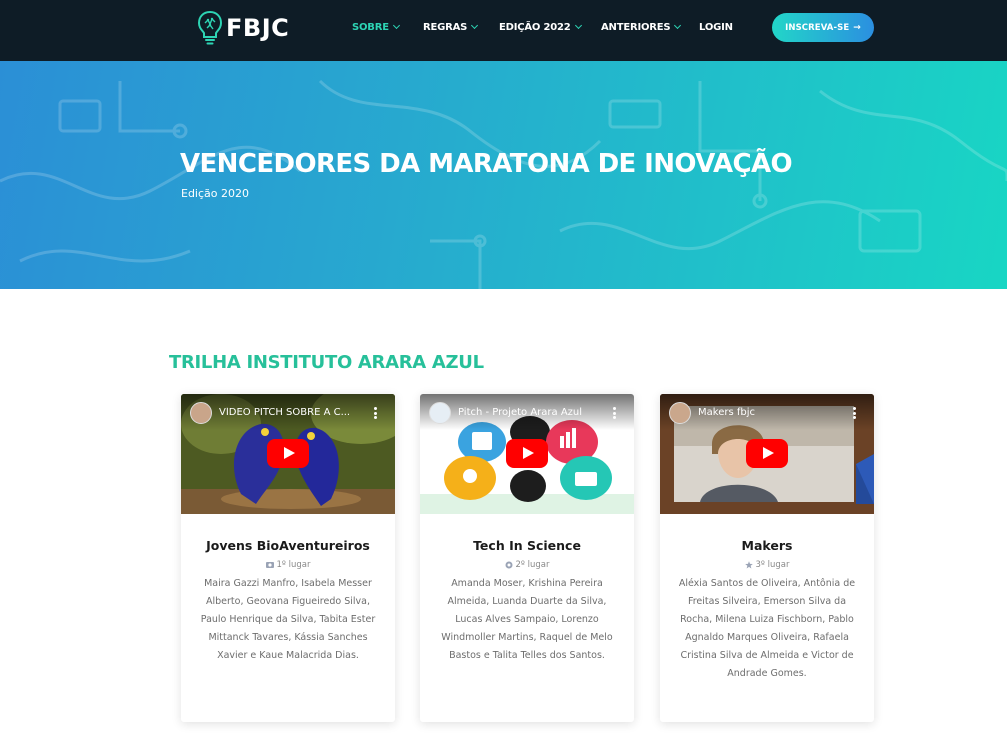 Image resolution: width=1007 pixels, height=752 pixels. Describe the element at coordinates (767, 412) in the screenshot. I see `video-topbar` at that location.